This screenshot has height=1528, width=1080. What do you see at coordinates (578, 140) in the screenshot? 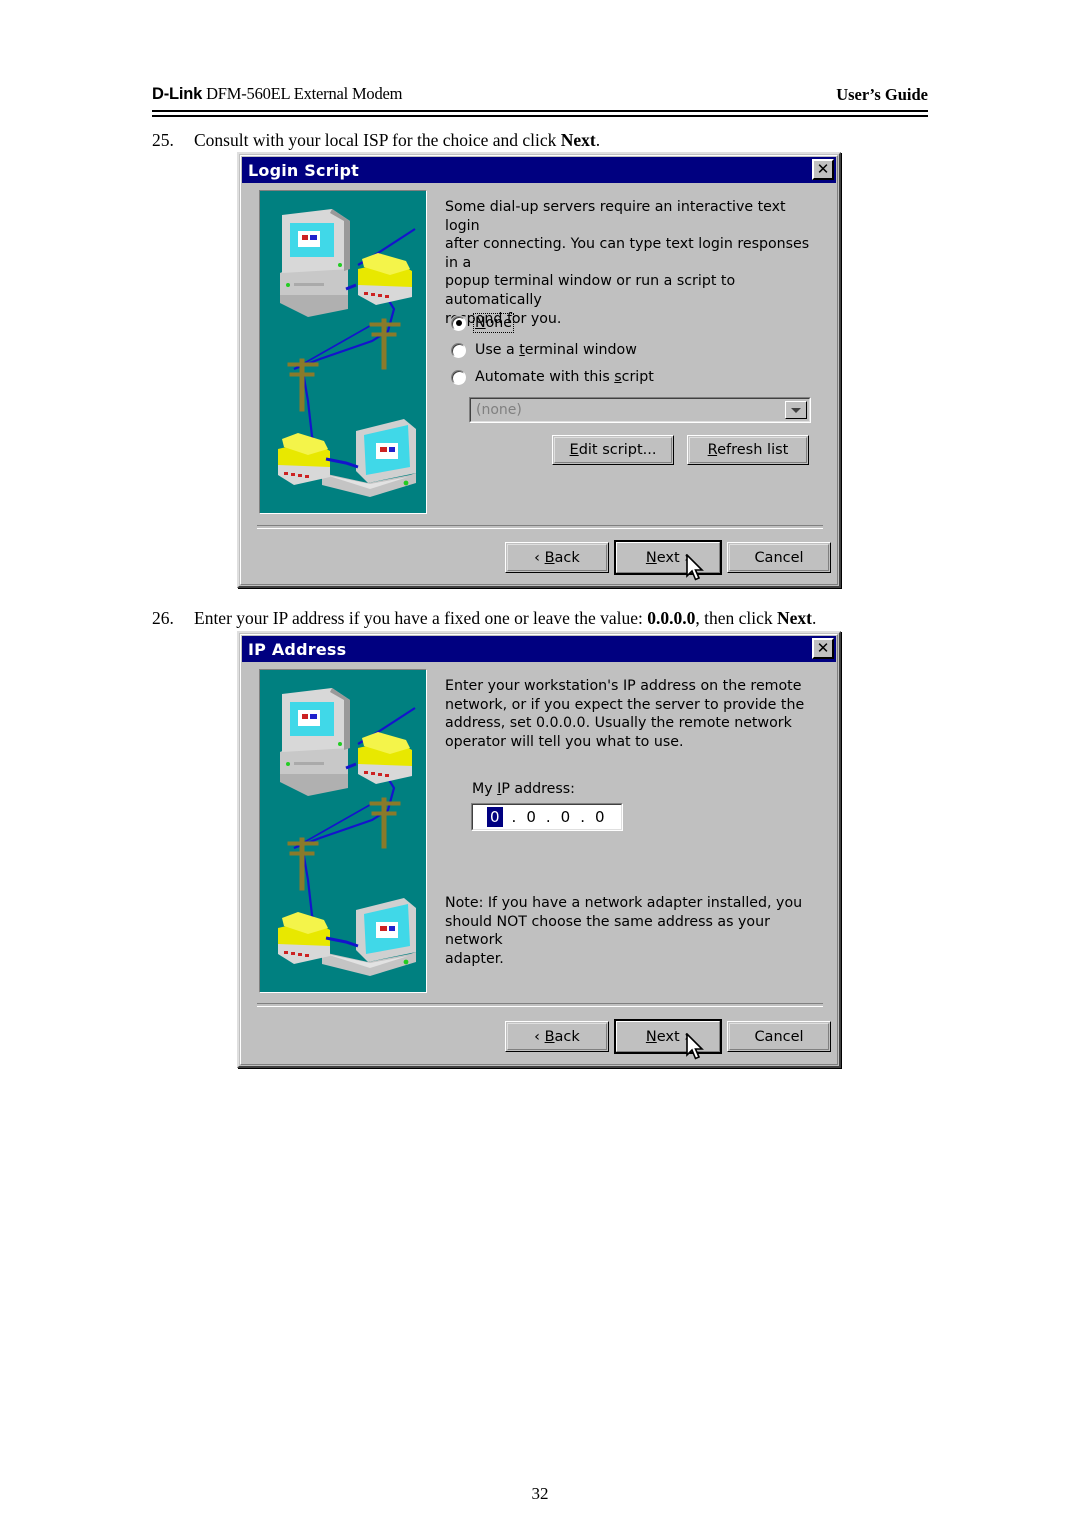
I see `step-25-text-bold: Next` at bounding box center [578, 140].